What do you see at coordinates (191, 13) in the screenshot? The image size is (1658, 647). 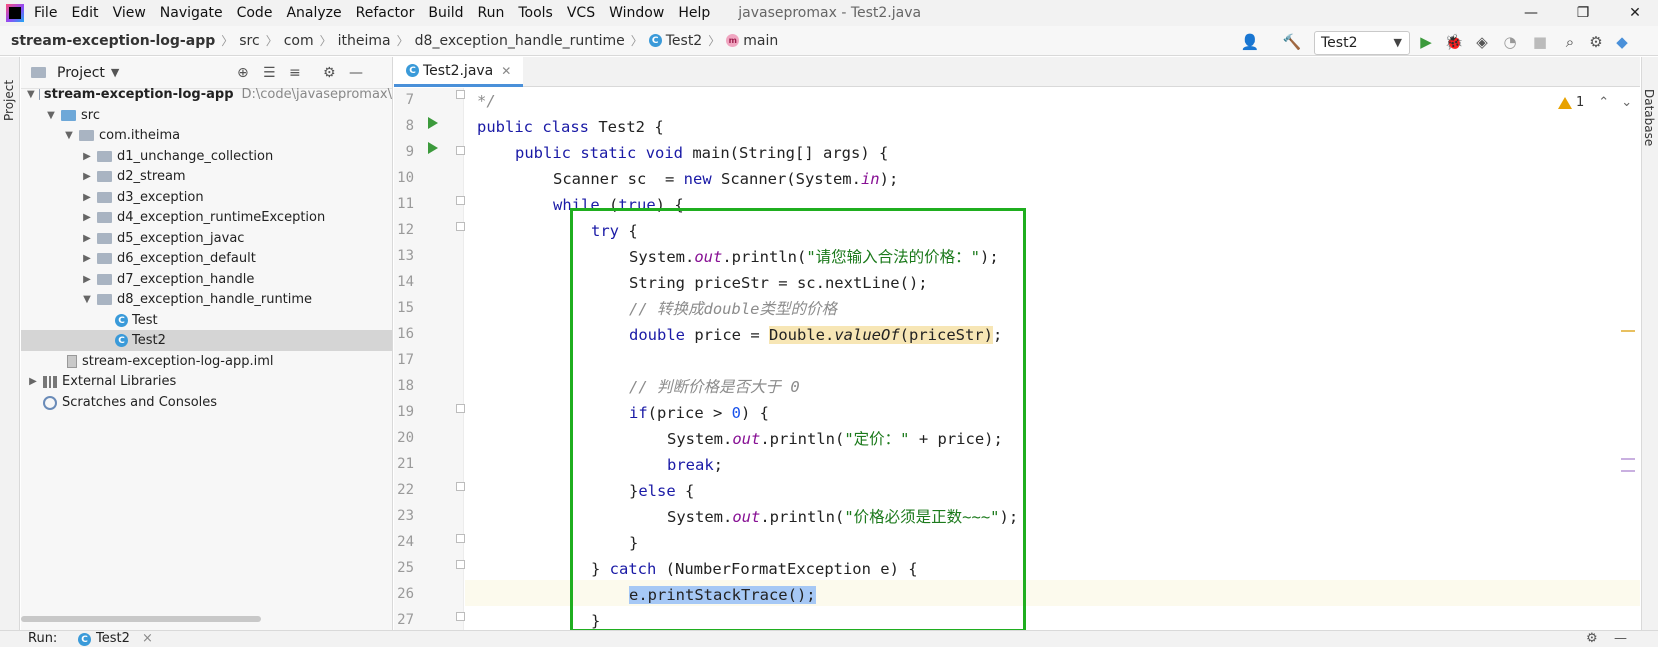 I see `menu-navigate: Navigate` at bounding box center [191, 13].